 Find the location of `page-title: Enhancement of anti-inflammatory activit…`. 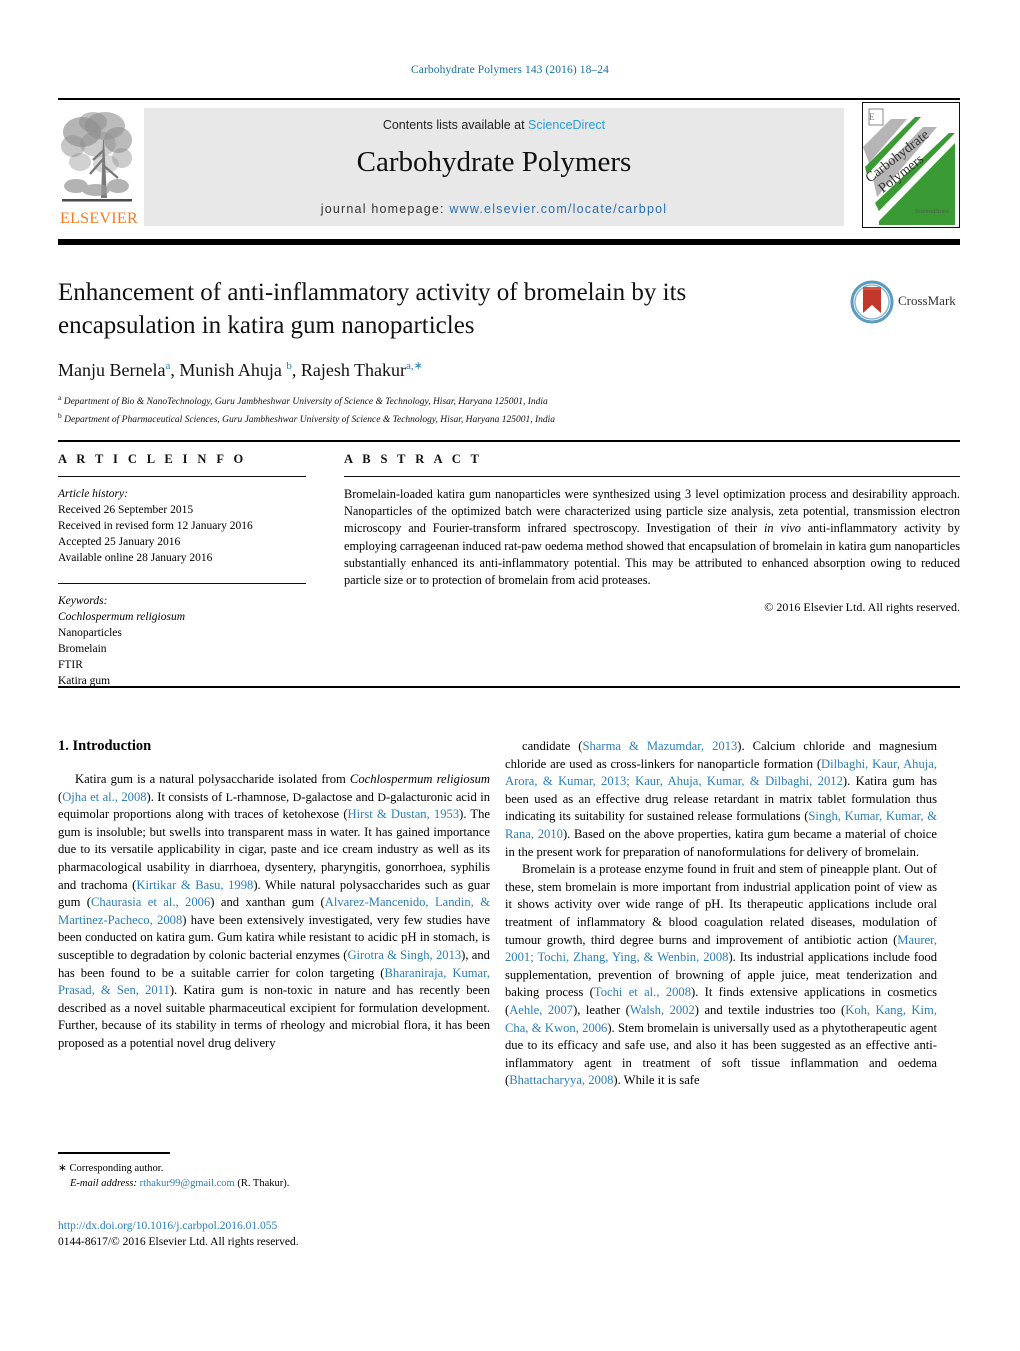

page-title: Enhancement of anti-inflammatory activit… is located at coordinates (372, 309).